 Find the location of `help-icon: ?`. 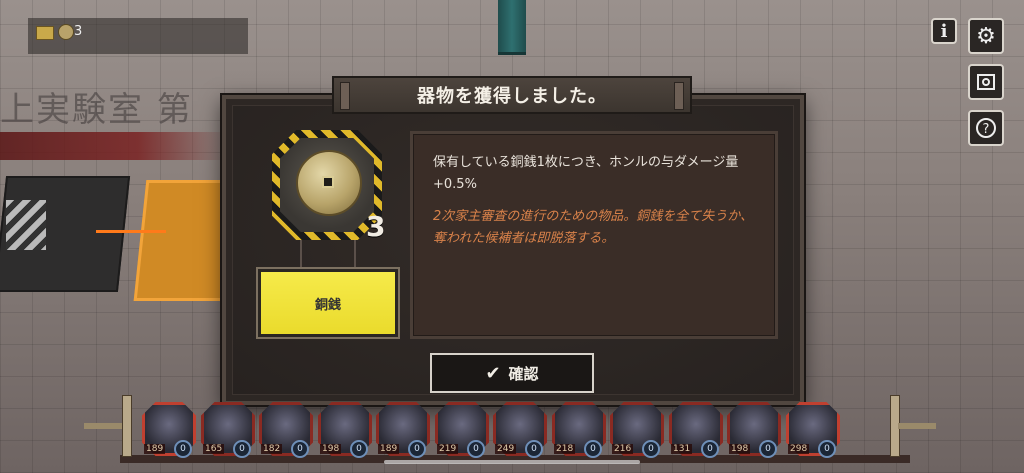

help-icon: ? is located at coordinates (986, 128).